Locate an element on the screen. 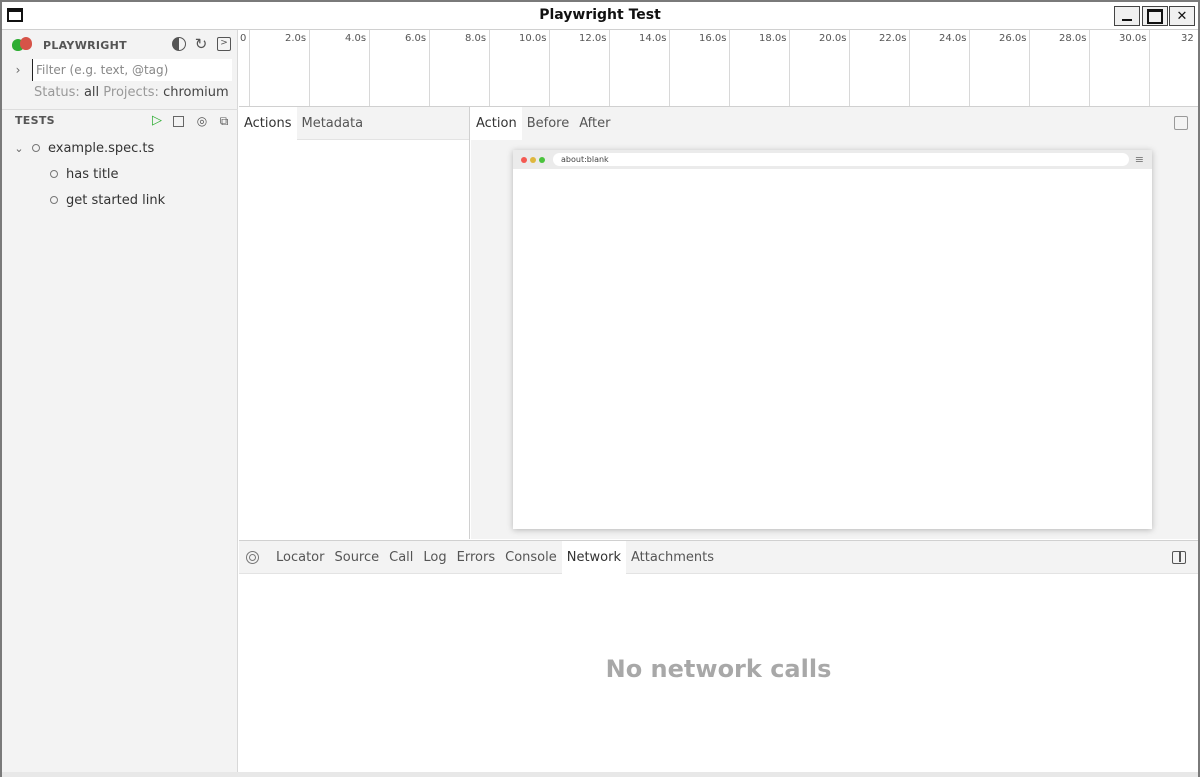 The height and width of the screenshot is (777, 1200). maximize-dot-icon is located at coordinates (542, 159).